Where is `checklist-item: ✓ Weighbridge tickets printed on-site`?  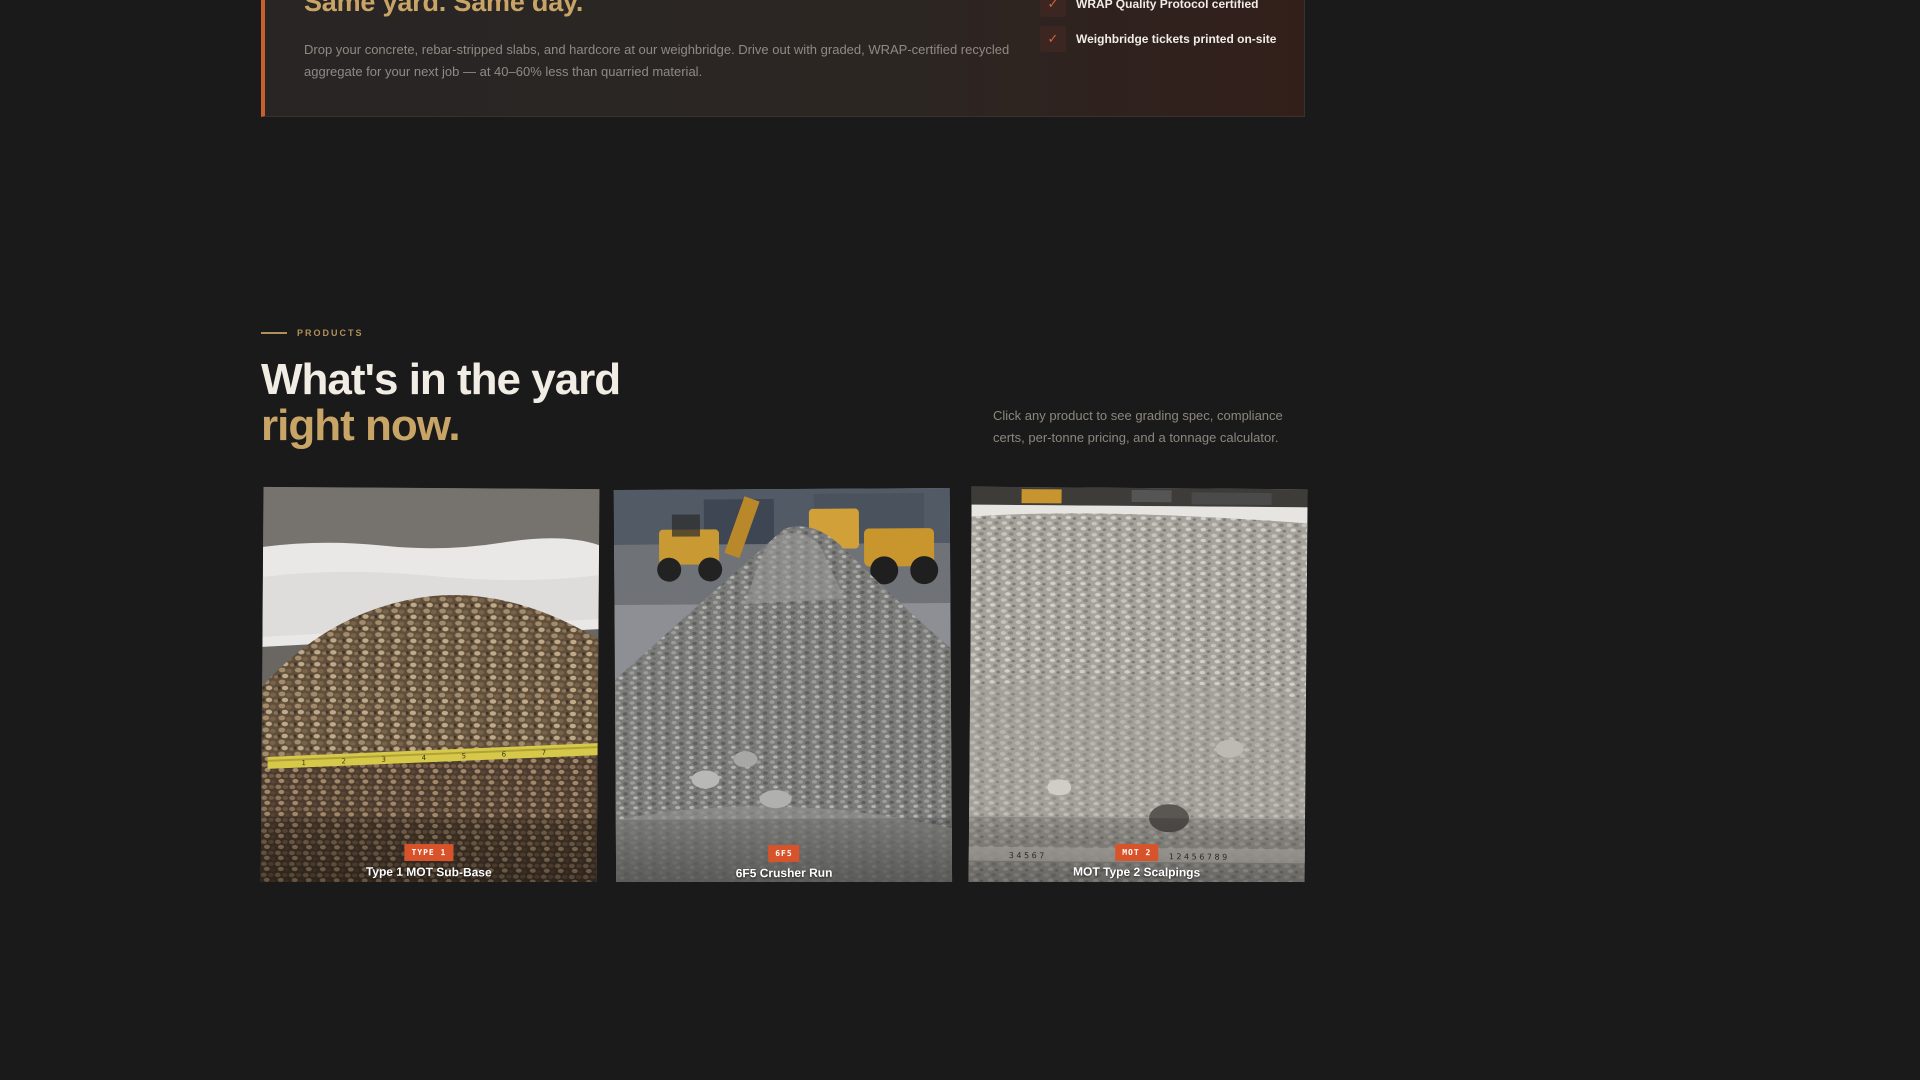 checklist-item: ✓ Weighbridge tickets printed on-site is located at coordinates (1158, 39).